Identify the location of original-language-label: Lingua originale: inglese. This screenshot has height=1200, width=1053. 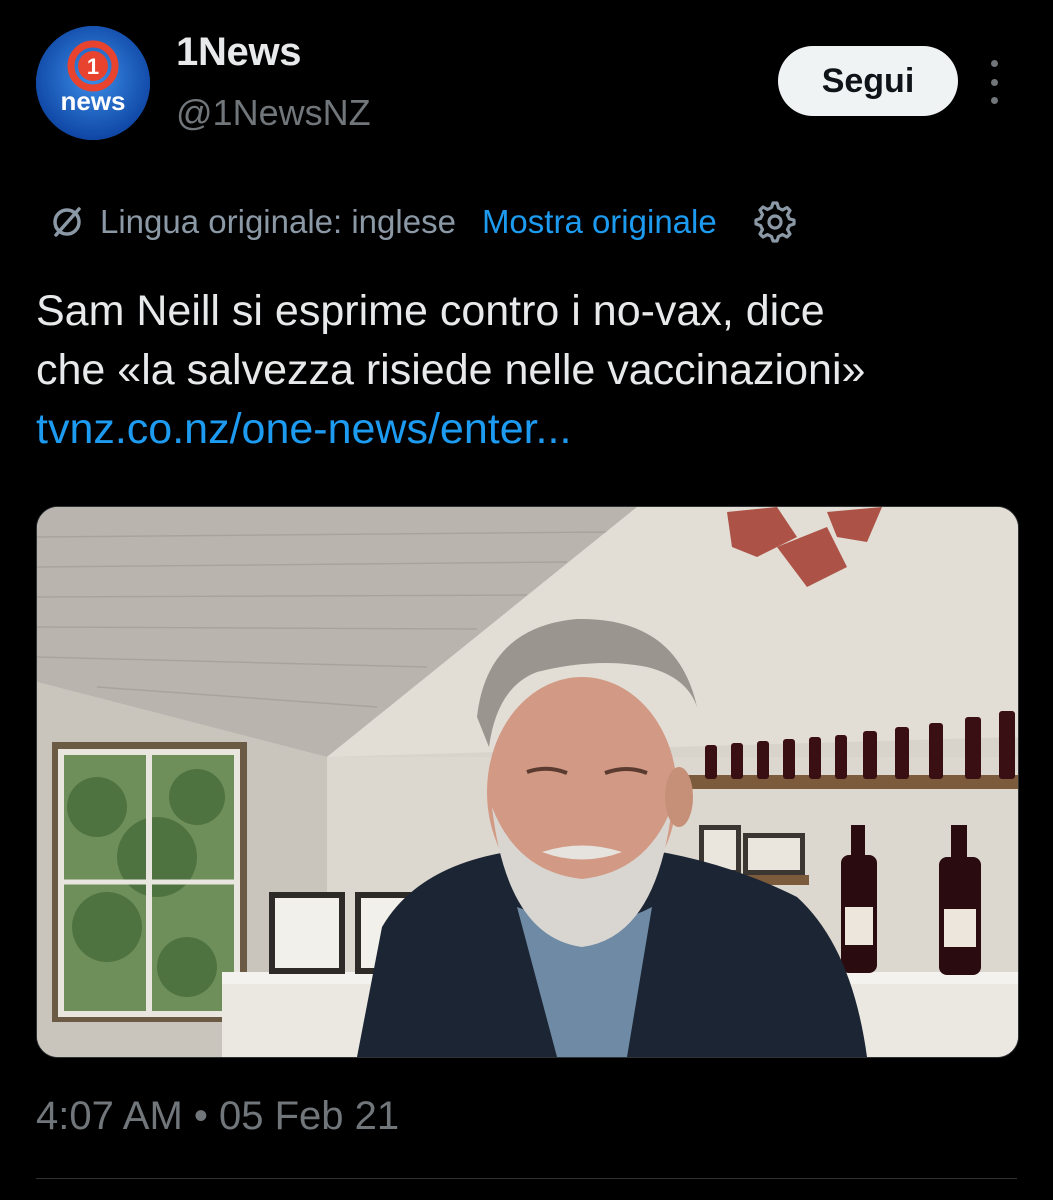
(278, 221).